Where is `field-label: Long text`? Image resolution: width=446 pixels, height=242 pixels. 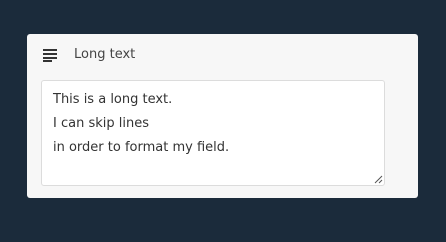
field-label: Long text is located at coordinates (105, 54).